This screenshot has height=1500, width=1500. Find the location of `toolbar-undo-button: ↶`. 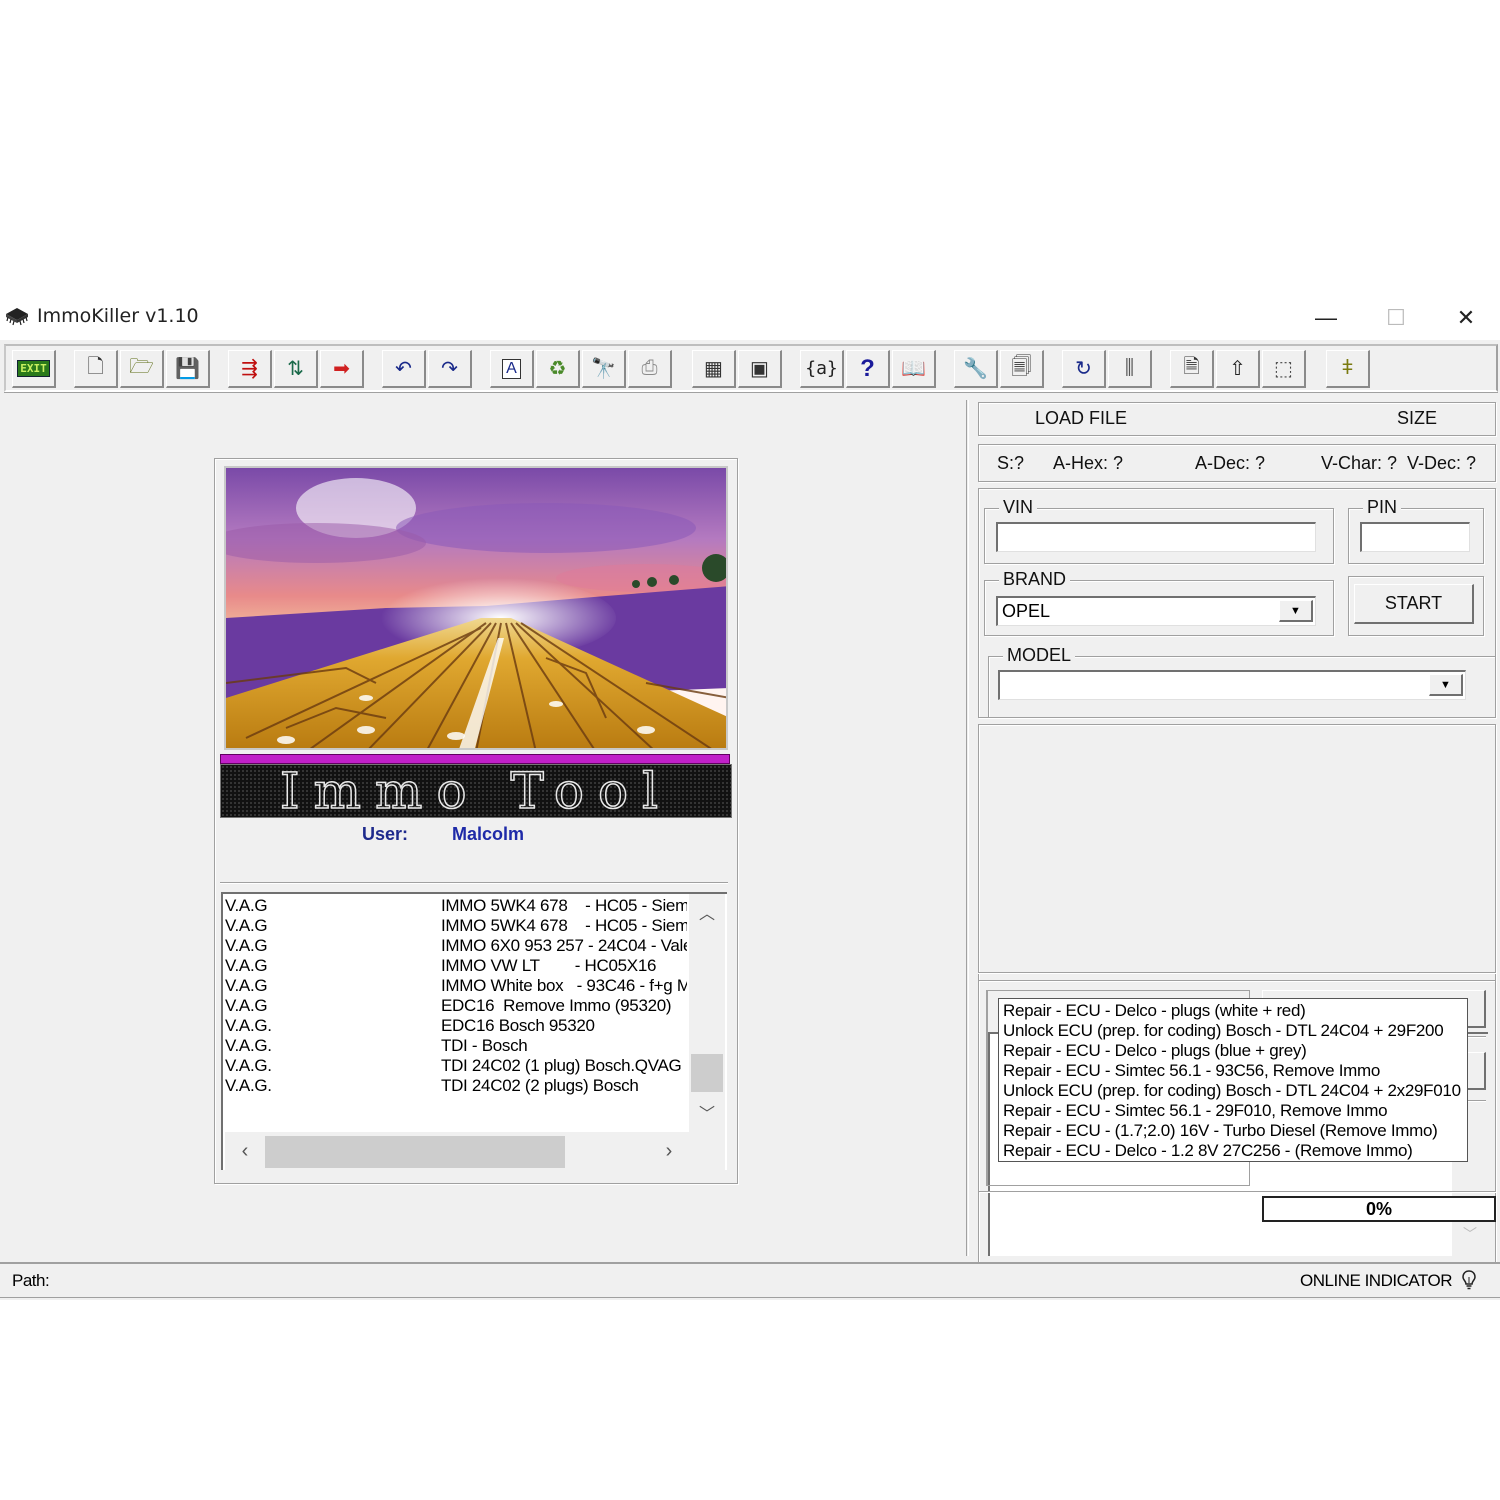

toolbar-undo-button: ↶ is located at coordinates (404, 369).